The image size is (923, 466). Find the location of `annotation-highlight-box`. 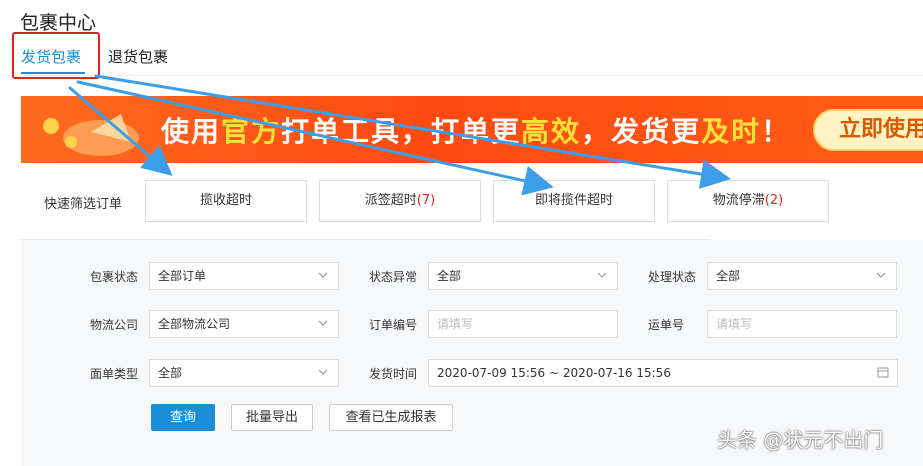

annotation-highlight-box is located at coordinates (56, 55).